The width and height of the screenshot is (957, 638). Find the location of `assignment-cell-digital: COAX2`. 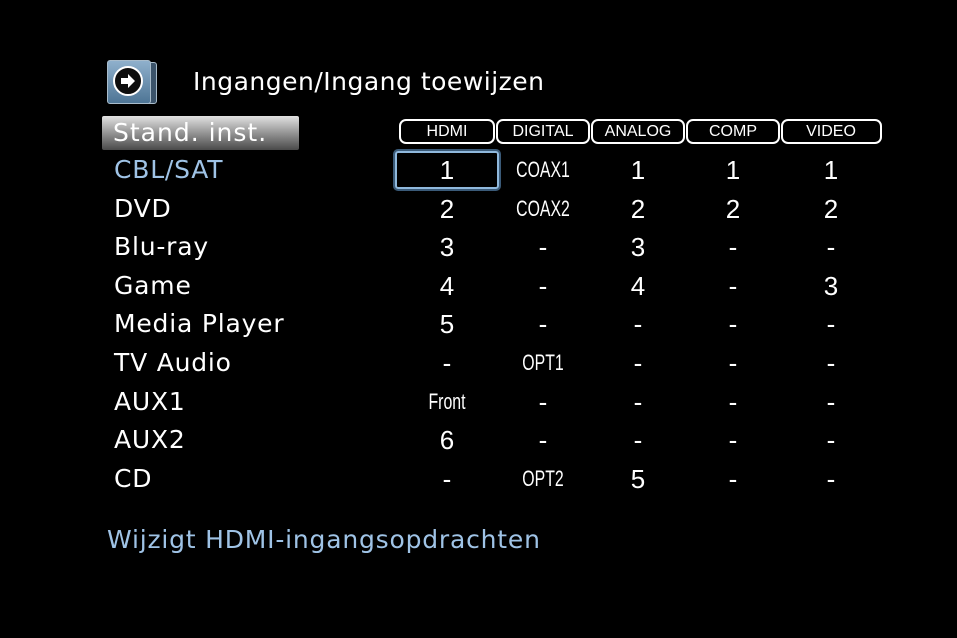

assignment-cell-digital: COAX2 is located at coordinates (543, 209).